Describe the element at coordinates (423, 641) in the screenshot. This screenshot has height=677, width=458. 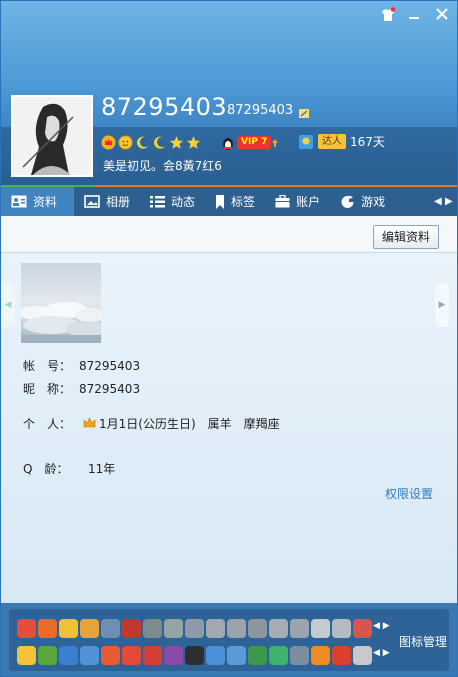
I see `icon-manager-link: 图标管理` at that location.